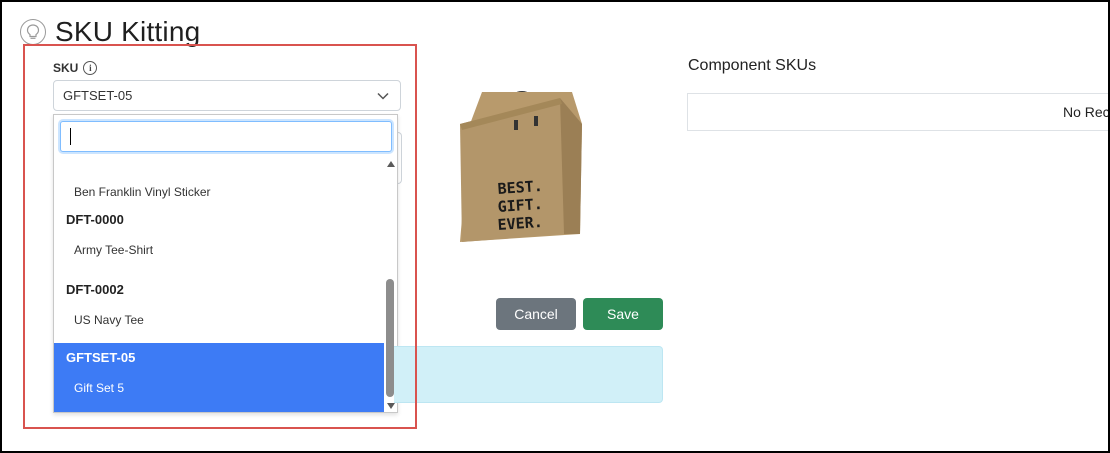 The image size is (1110, 453). What do you see at coordinates (383, 96) in the screenshot?
I see `chevron-down-icon` at bounding box center [383, 96].